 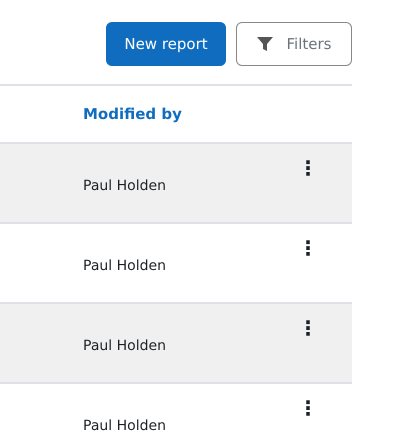 I want to click on filters-button: Filters, so click(x=294, y=44).